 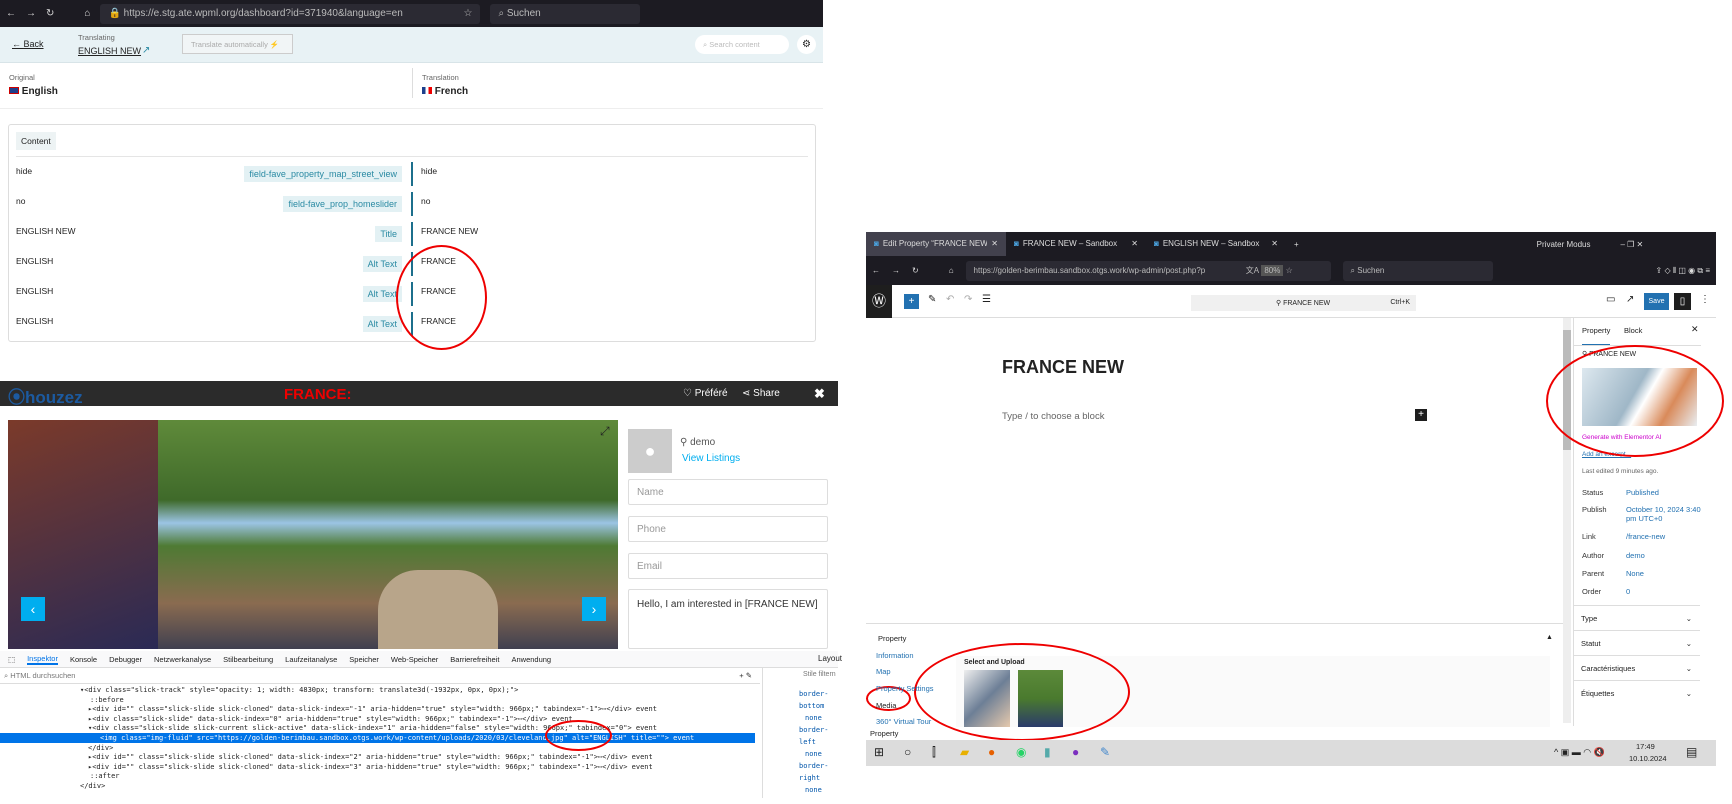 What do you see at coordinates (449, 231) in the screenshot?
I see `translation-text: FRANCE NEW` at bounding box center [449, 231].